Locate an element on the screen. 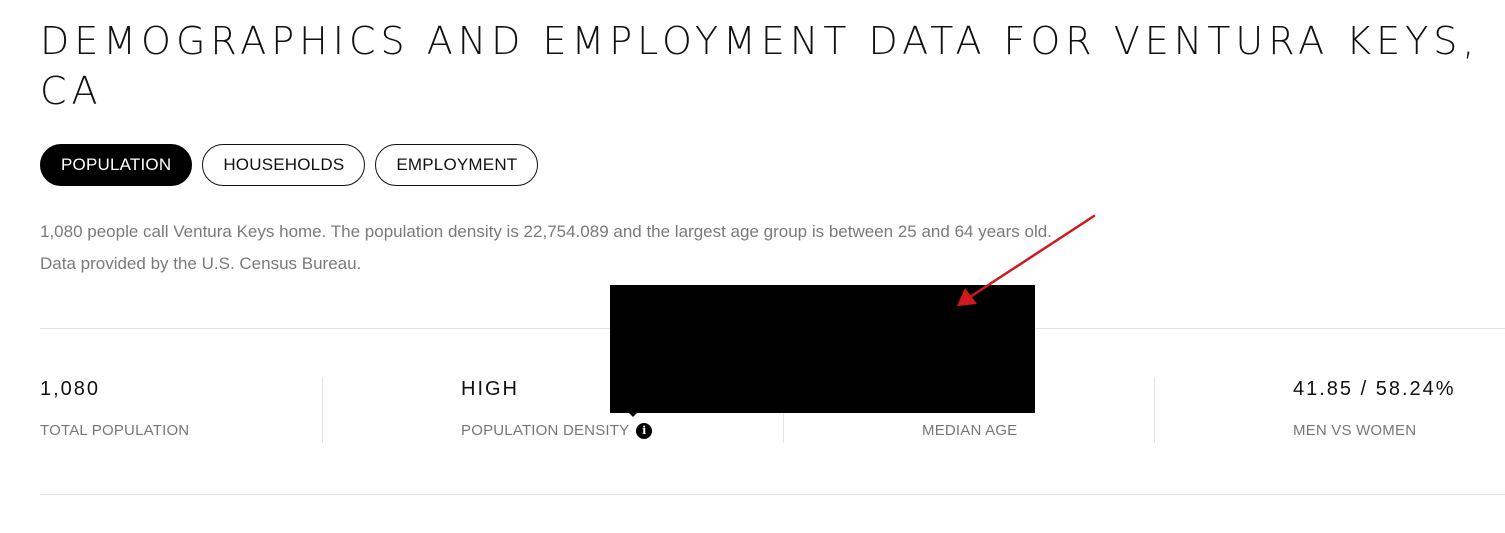 The height and width of the screenshot is (533, 1505). tab-households: HOUSEHOLDS is located at coordinates (284, 165).